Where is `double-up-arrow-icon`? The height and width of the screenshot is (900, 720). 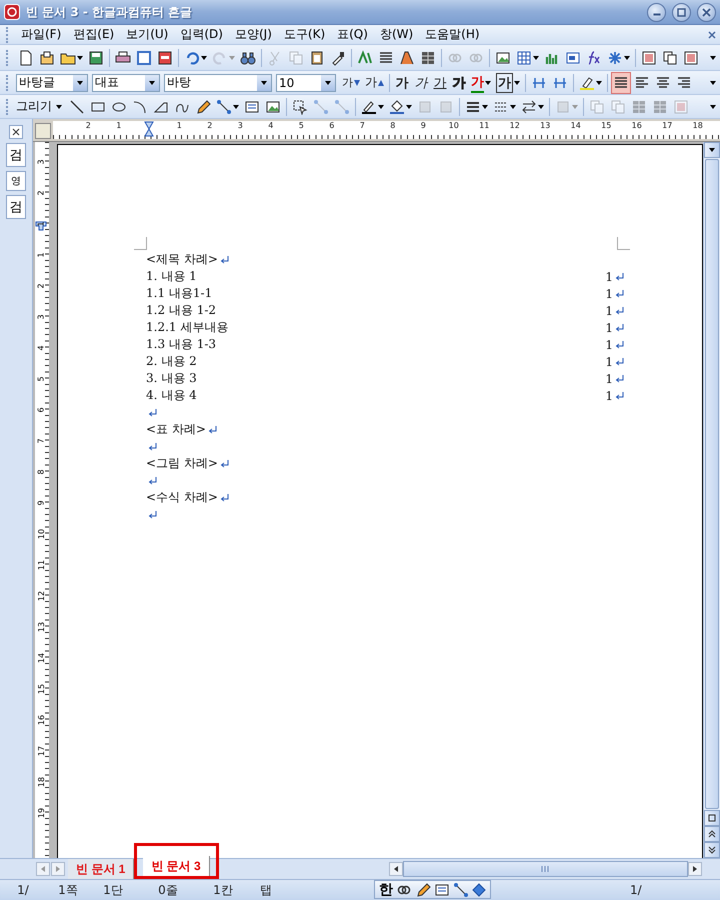 double-up-arrow-icon is located at coordinates (712, 834).